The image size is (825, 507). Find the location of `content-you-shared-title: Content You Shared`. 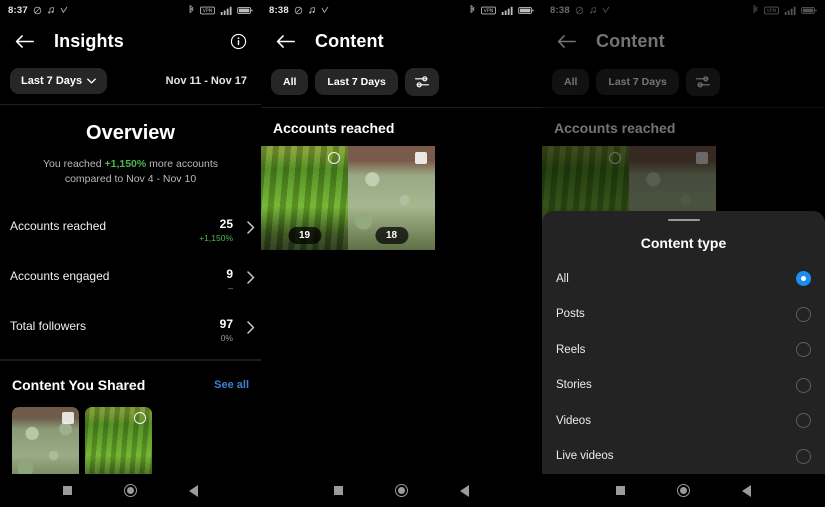

content-you-shared-title: Content You Shared is located at coordinates (79, 385).